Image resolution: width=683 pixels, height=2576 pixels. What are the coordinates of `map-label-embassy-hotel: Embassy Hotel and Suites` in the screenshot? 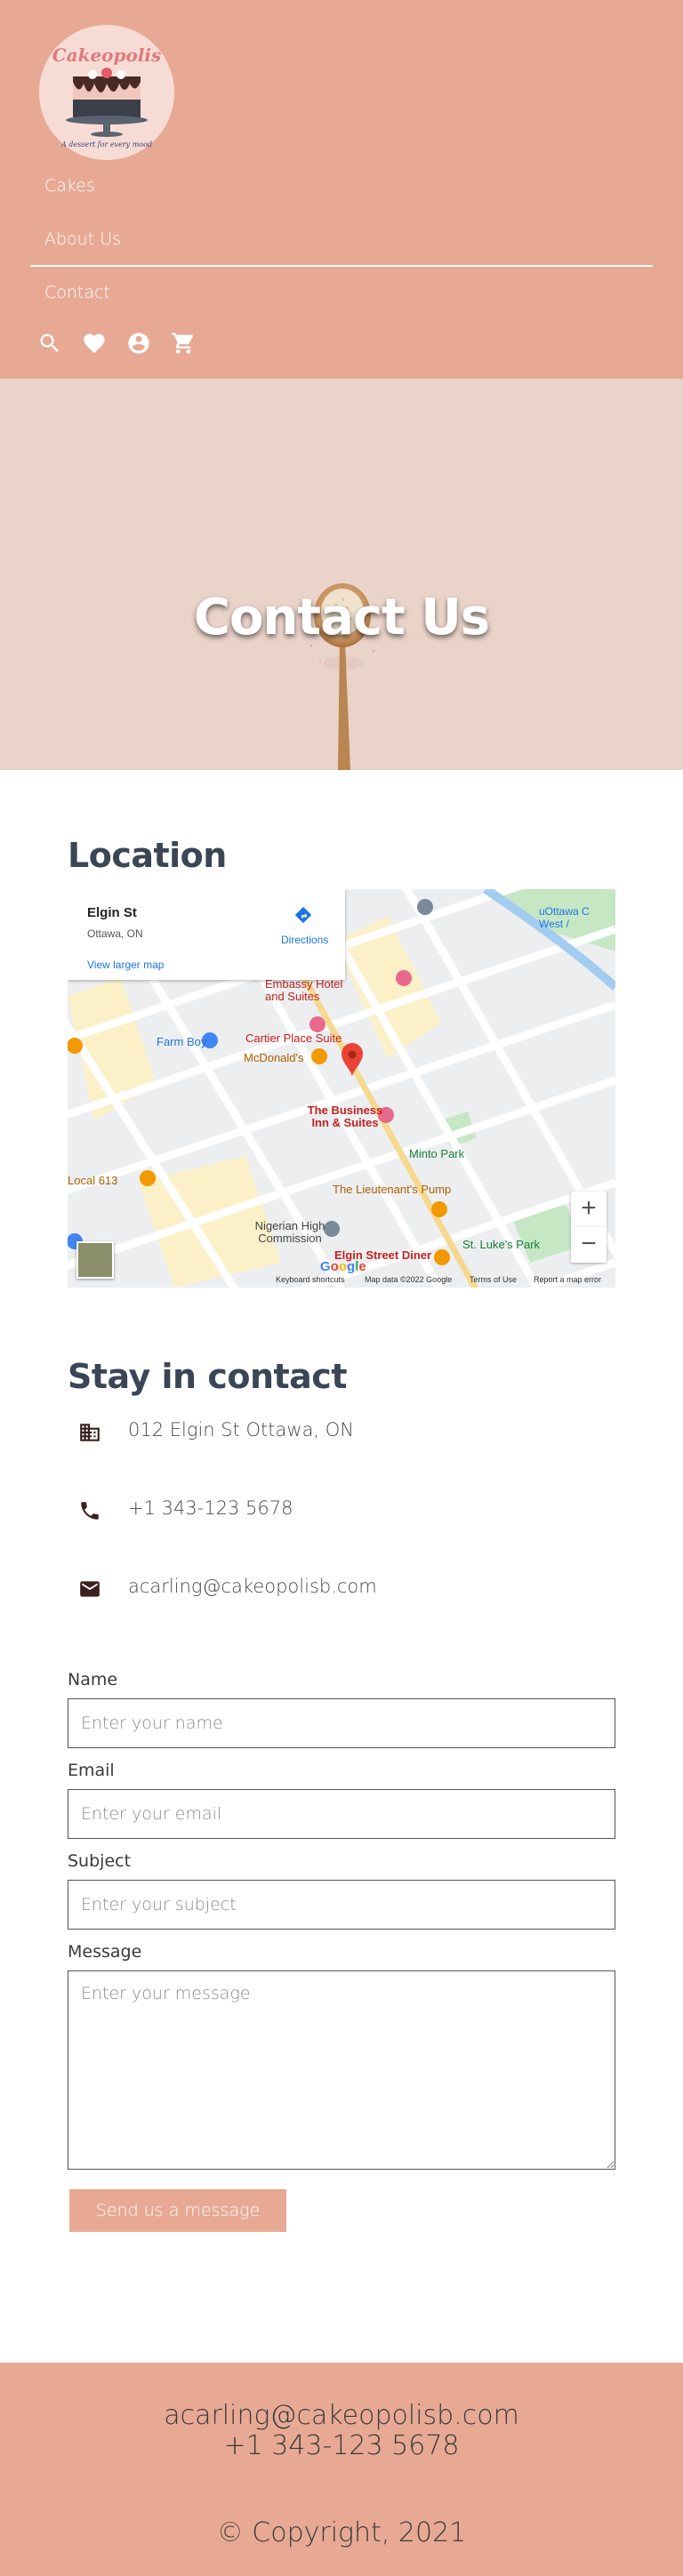 It's located at (314, 990).